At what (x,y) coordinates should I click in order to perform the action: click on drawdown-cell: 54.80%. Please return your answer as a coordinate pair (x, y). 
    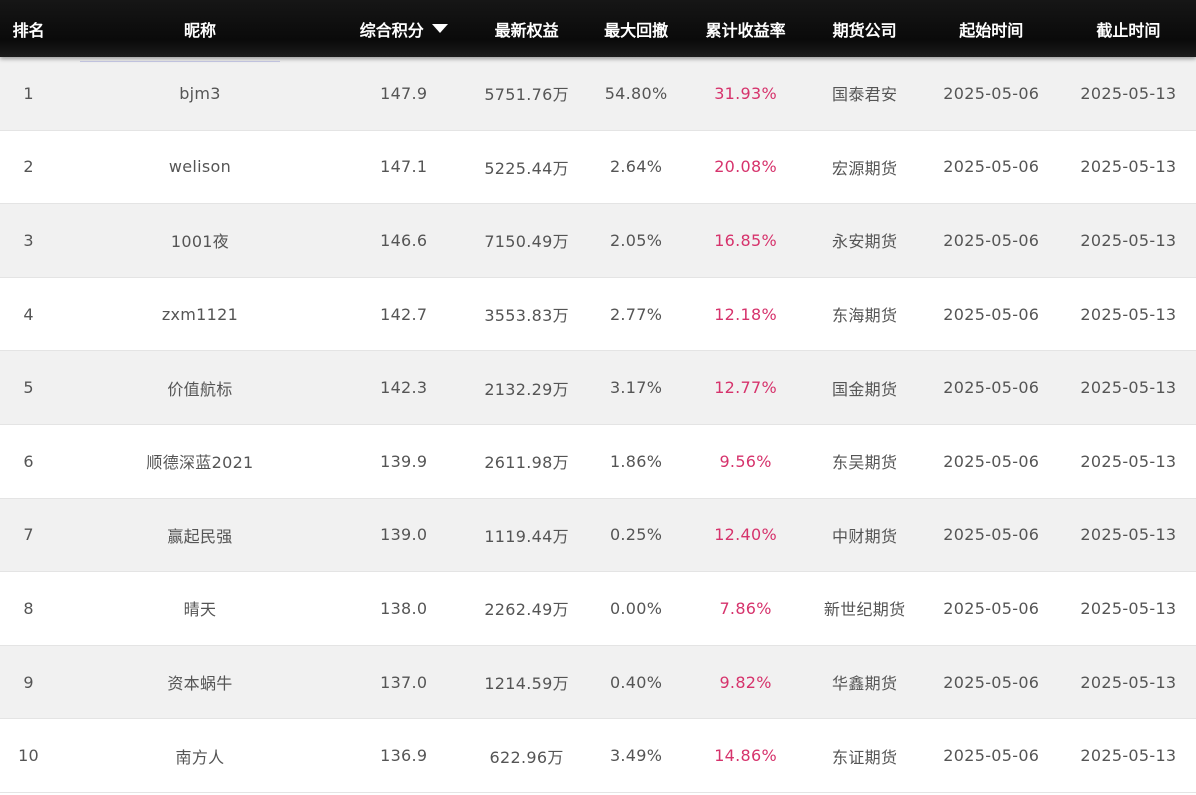
    Looking at the image, I should click on (636, 93).